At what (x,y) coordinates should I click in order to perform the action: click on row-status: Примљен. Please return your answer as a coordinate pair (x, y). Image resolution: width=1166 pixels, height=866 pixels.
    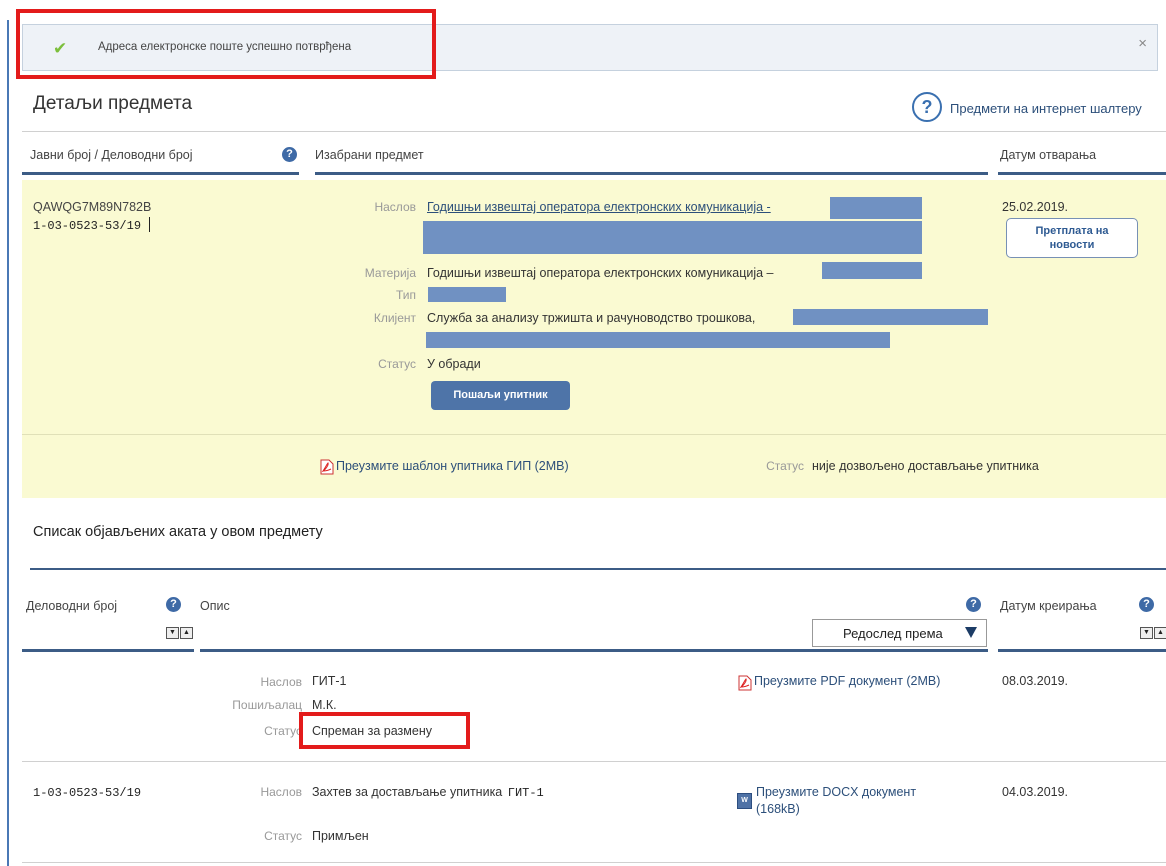
    Looking at the image, I should click on (340, 836).